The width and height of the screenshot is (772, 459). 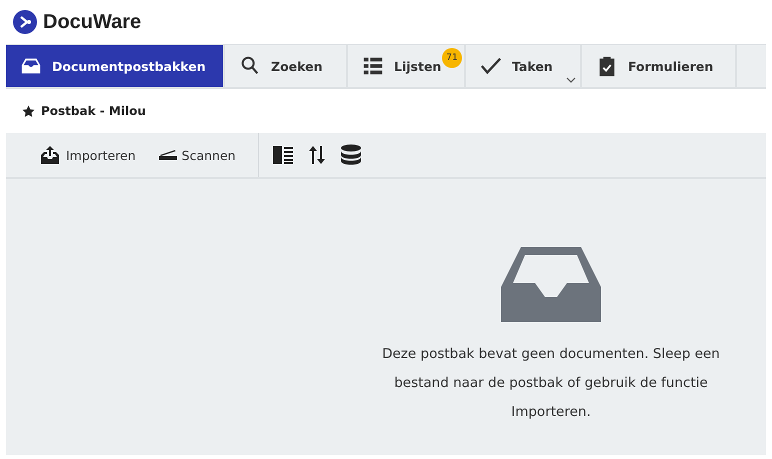 I want to click on checkmark-icon, so click(x=491, y=66).